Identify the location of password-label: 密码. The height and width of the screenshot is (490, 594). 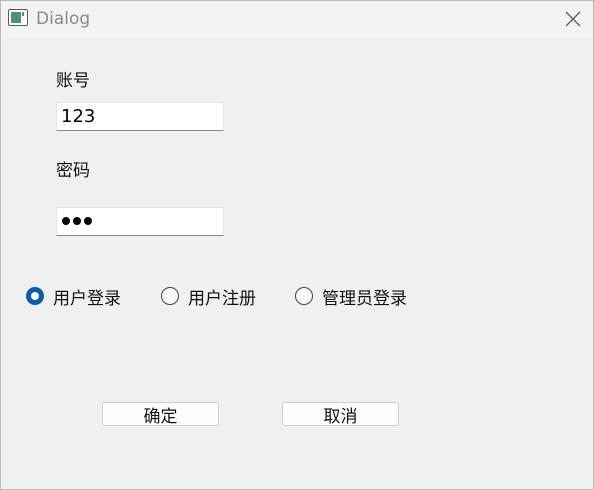
(73, 171).